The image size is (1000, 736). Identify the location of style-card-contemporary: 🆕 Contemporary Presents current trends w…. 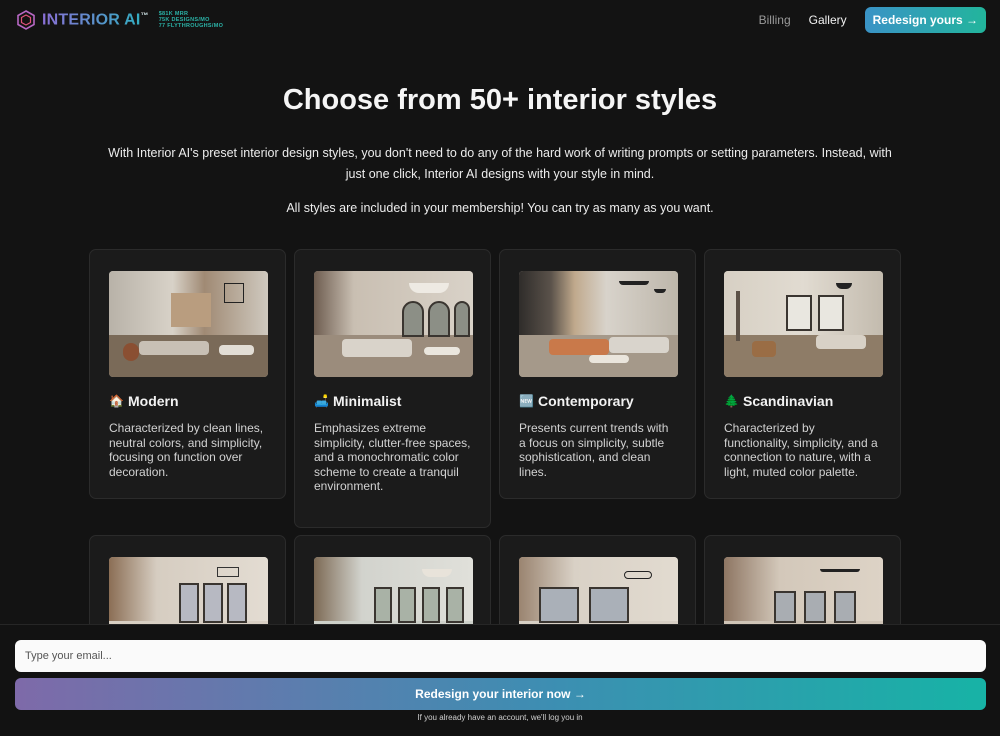
(597, 374).